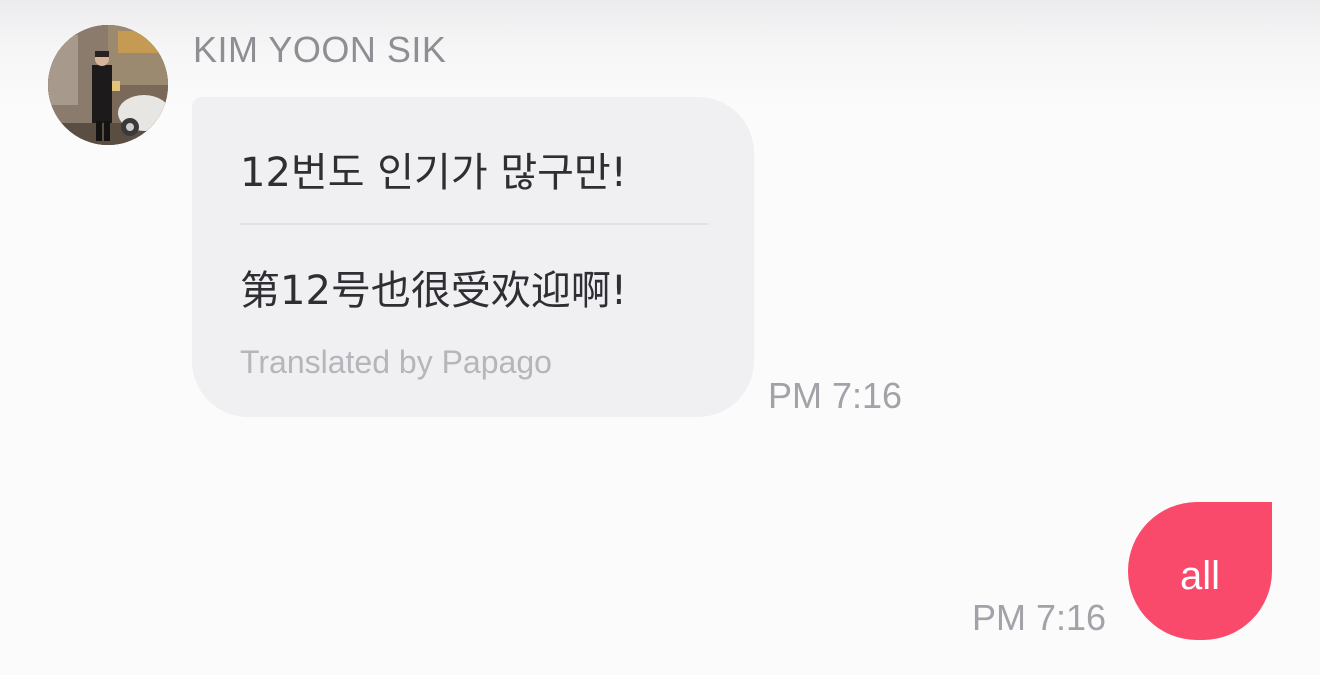  What do you see at coordinates (433, 173) in the screenshot?
I see `original-message-text: 12번도 인기가 많구만!` at bounding box center [433, 173].